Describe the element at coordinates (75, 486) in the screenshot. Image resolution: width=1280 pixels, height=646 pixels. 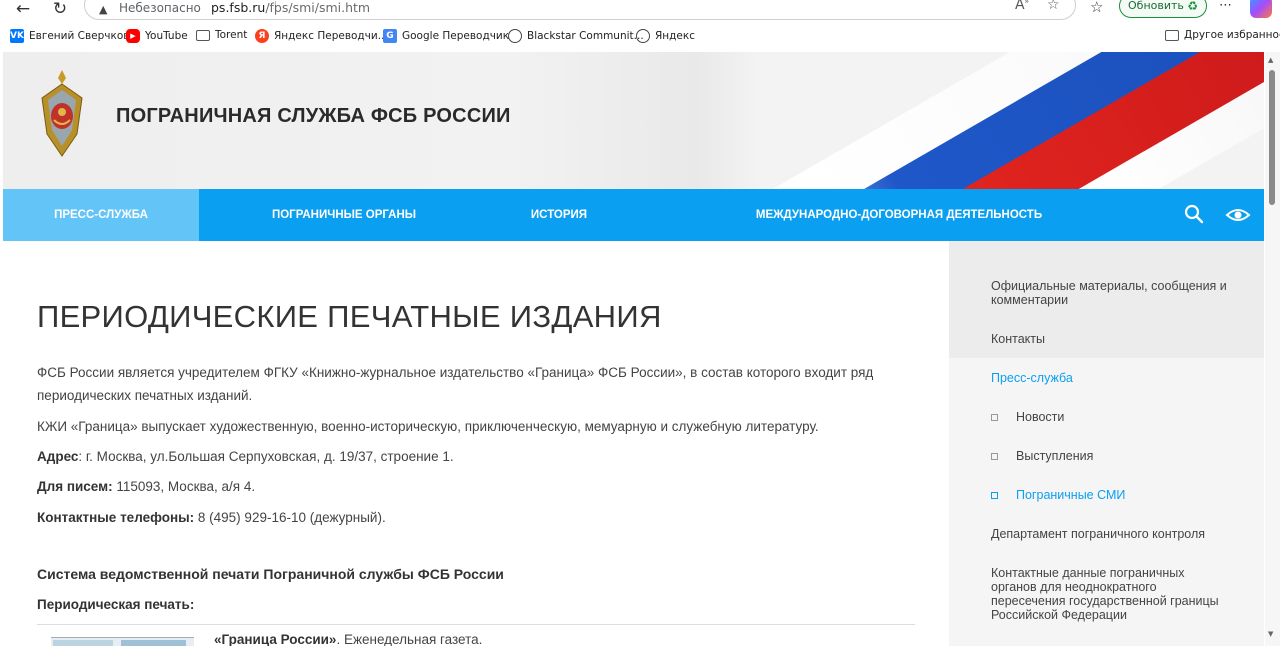
I see `mail-label: Для писем:` at that location.